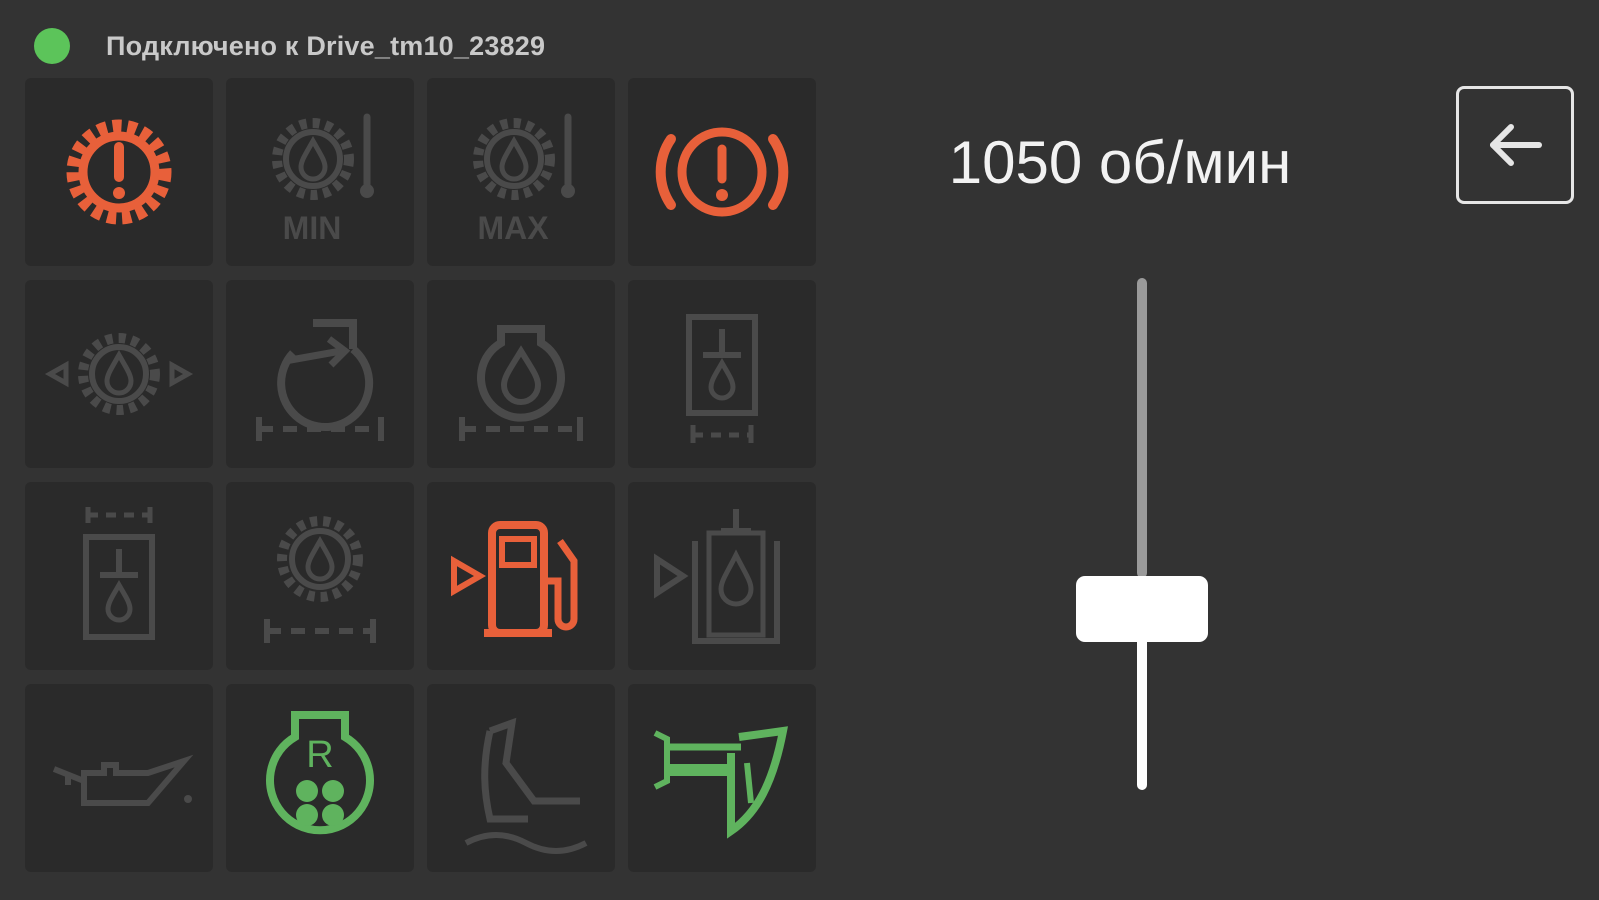 The height and width of the screenshot is (900, 1599). Describe the element at coordinates (52, 46) in the screenshot. I see `status-indicator-icon` at that location.